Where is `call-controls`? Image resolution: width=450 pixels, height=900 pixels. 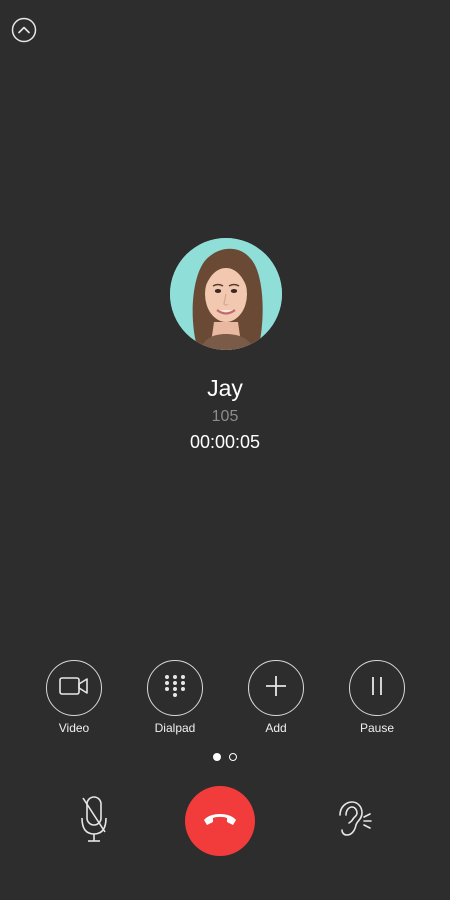 call-controls is located at coordinates (225, 821).